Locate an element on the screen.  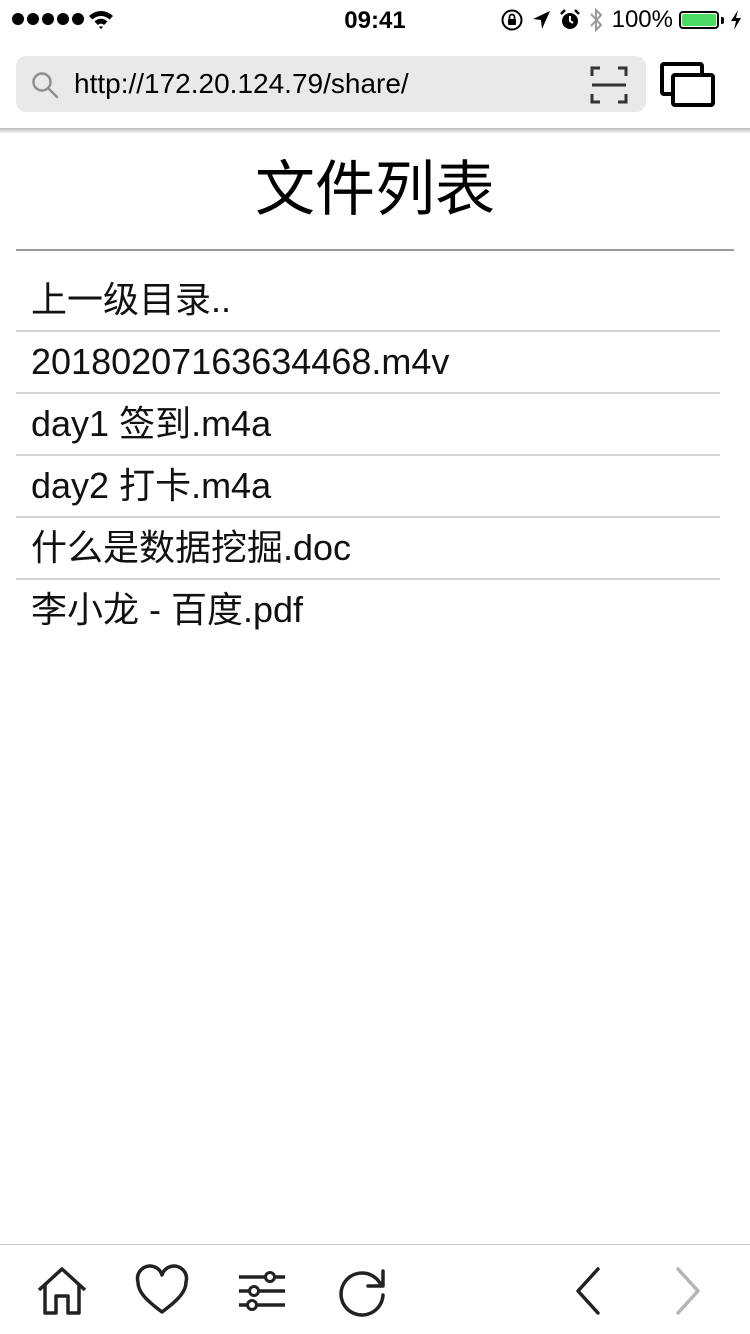
alarm-icon is located at coordinates (569, 19).